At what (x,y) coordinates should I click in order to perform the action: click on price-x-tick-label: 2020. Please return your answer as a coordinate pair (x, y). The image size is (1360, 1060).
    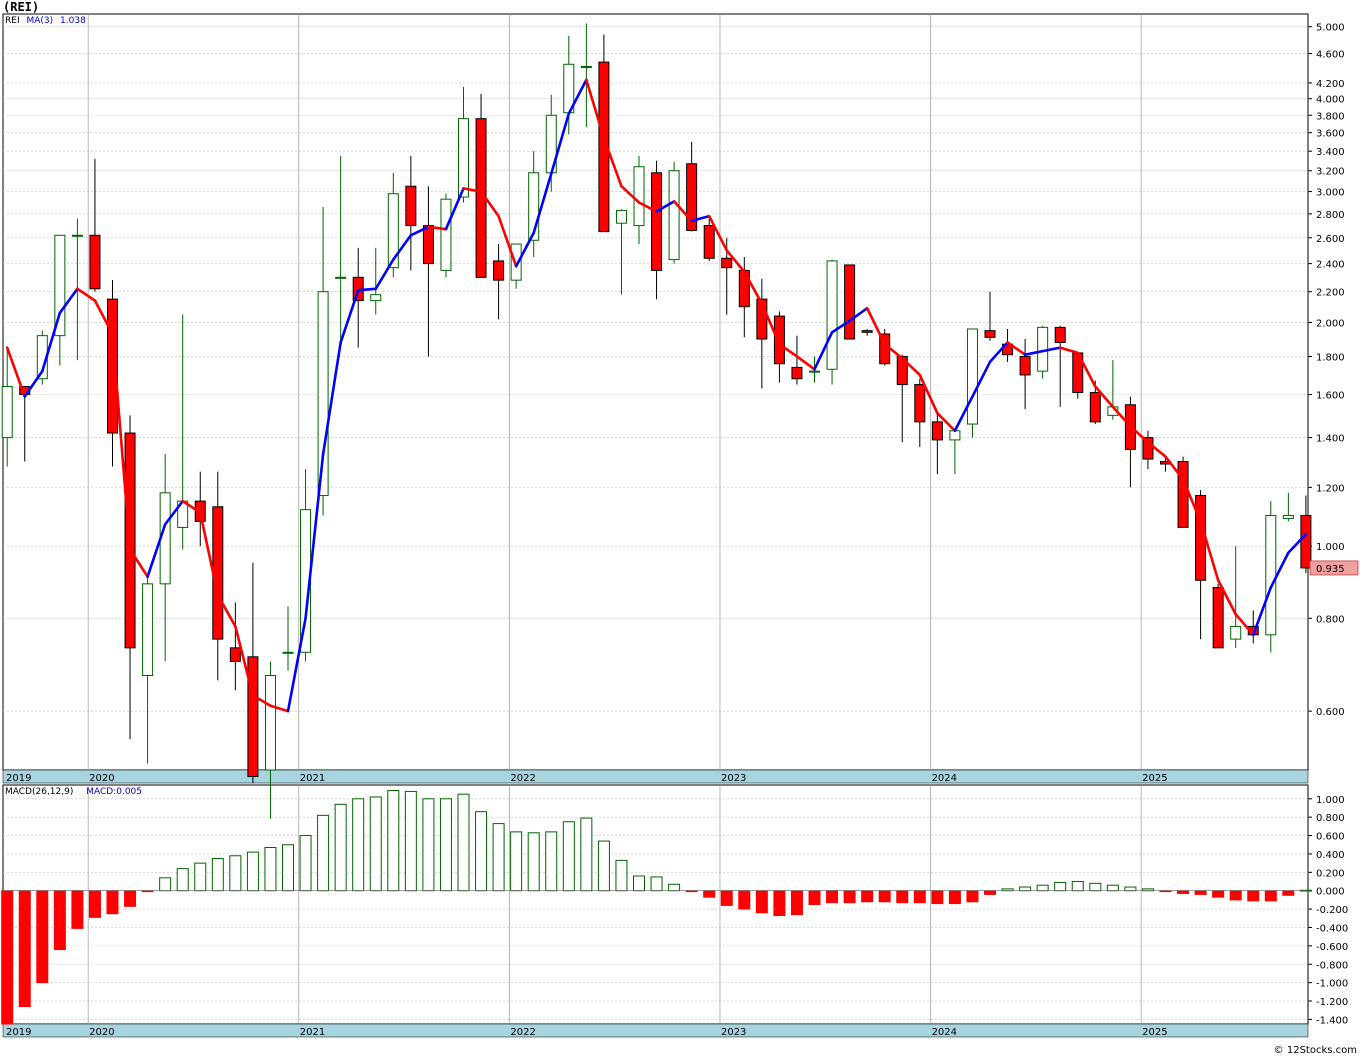
    Looking at the image, I should click on (101, 778).